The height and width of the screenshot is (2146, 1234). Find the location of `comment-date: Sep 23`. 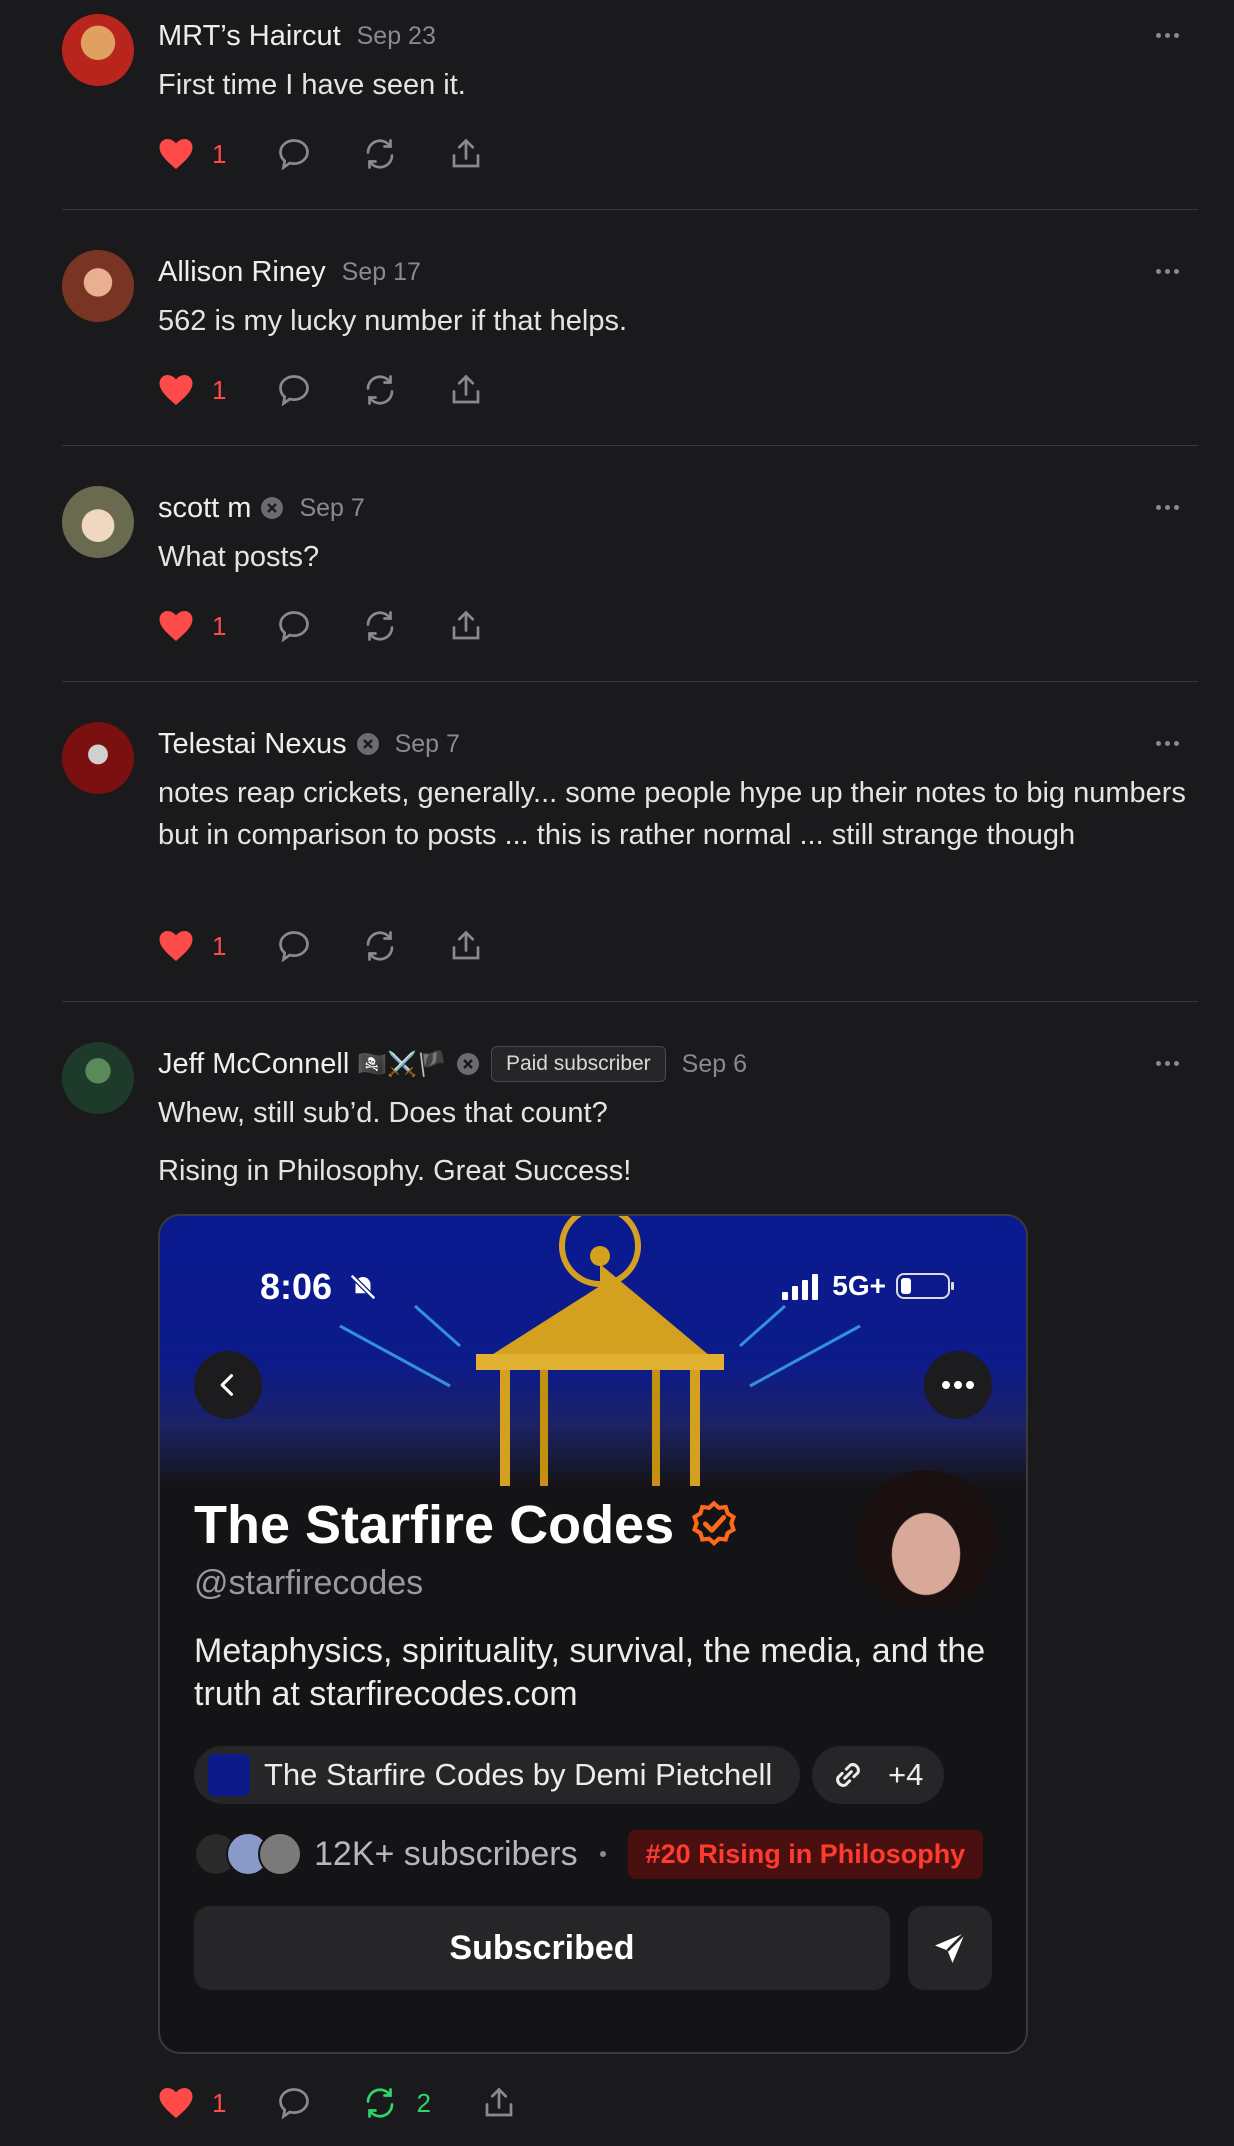

comment-date: Sep 23 is located at coordinates (396, 36).